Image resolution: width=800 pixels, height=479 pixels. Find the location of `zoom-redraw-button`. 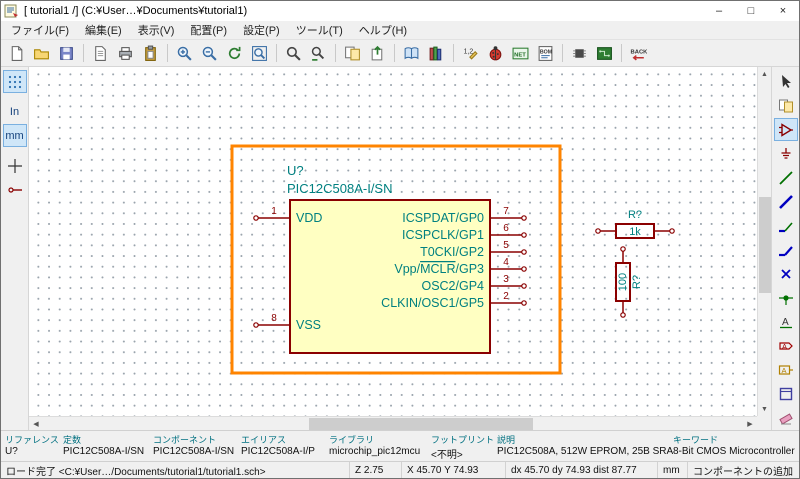

zoom-redraw-button is located at coordinates (234, 53).